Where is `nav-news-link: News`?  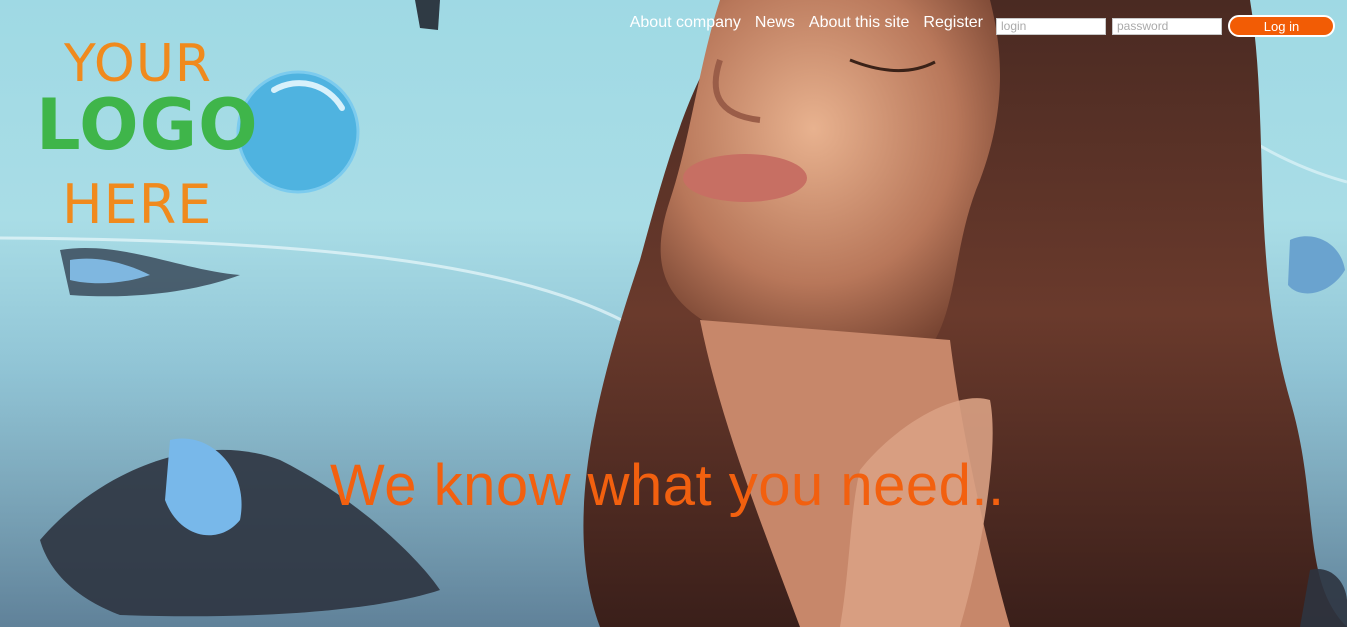 nav-news-link: News is located at coordinates (775, 23).